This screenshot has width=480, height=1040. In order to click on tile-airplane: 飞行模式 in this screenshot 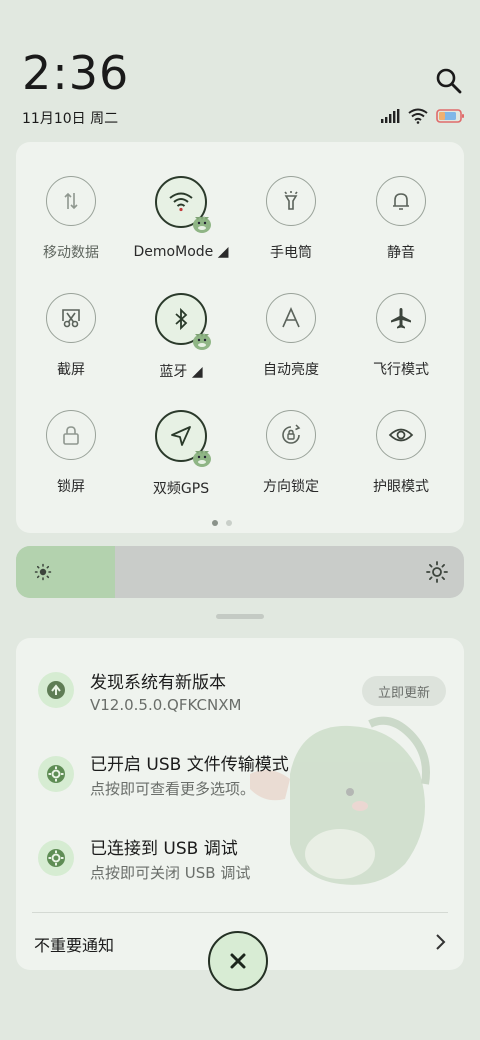, I will do `click(401, 336)`.